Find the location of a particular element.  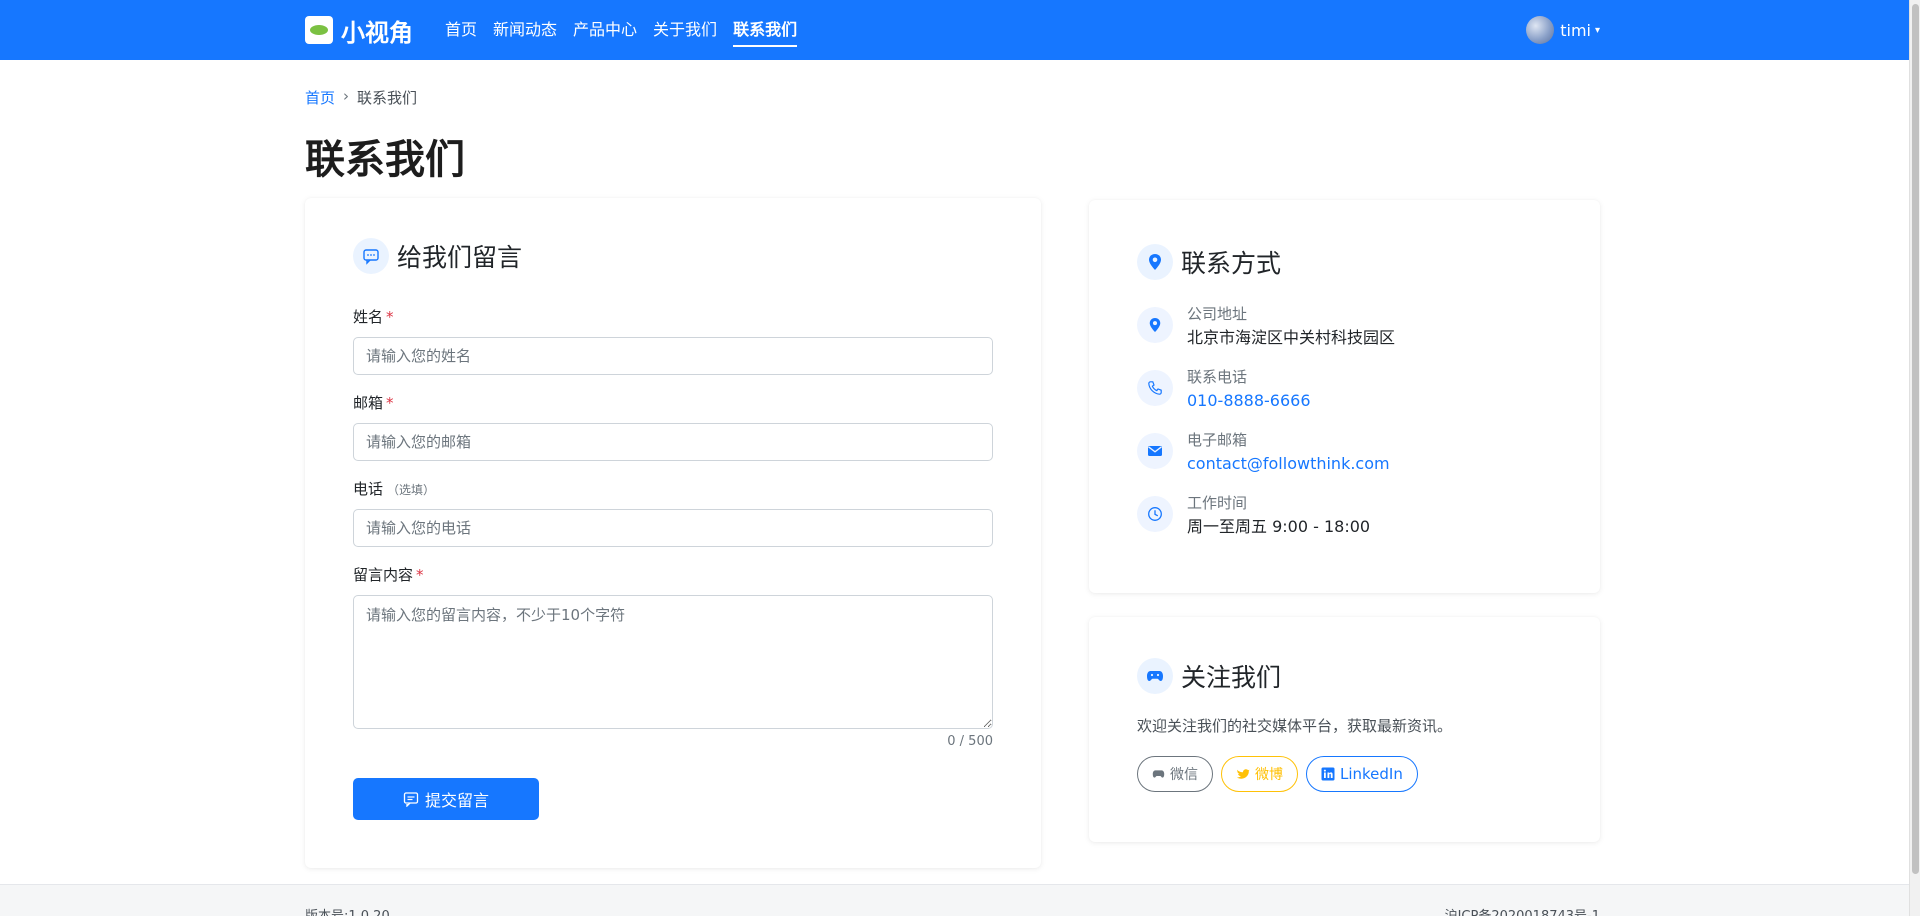

message-label: 留言内容 * is located at coordinates (388, 574).